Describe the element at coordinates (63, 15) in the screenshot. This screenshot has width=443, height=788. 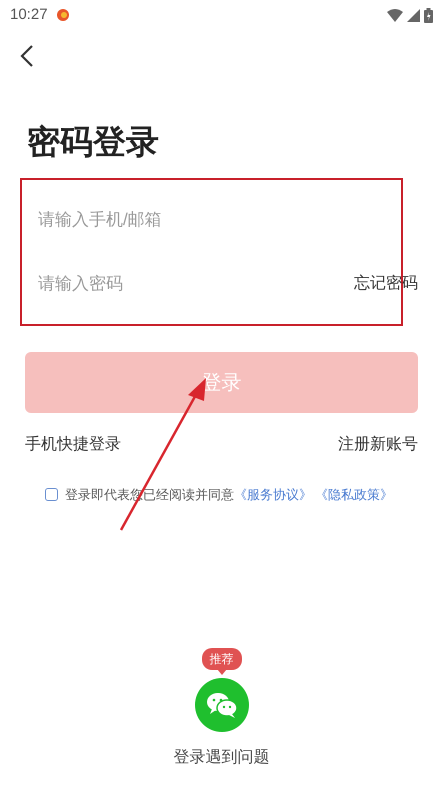
I see `app-notification-icon` at that location.